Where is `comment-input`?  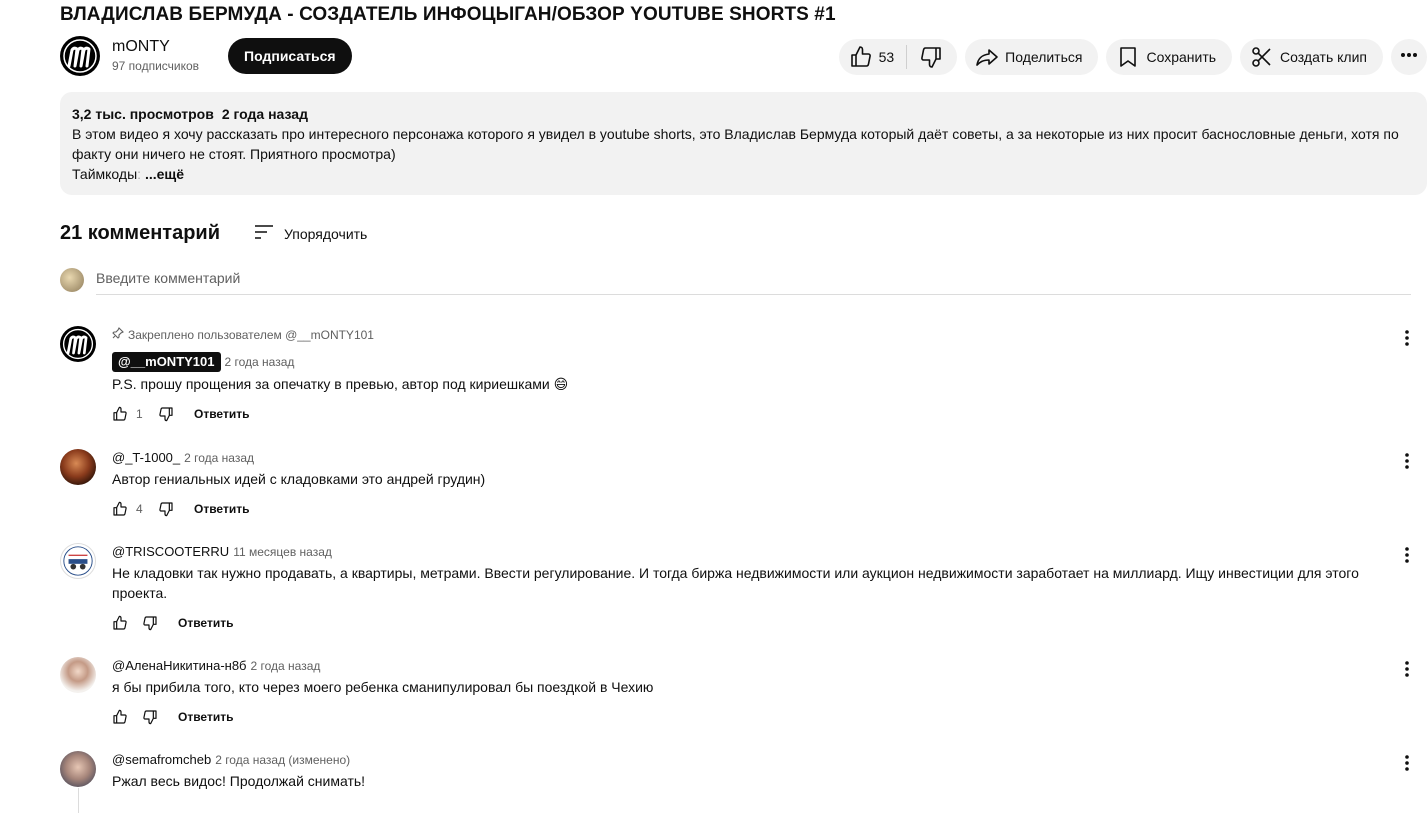
comment-input is located at coordinates (753, 281).